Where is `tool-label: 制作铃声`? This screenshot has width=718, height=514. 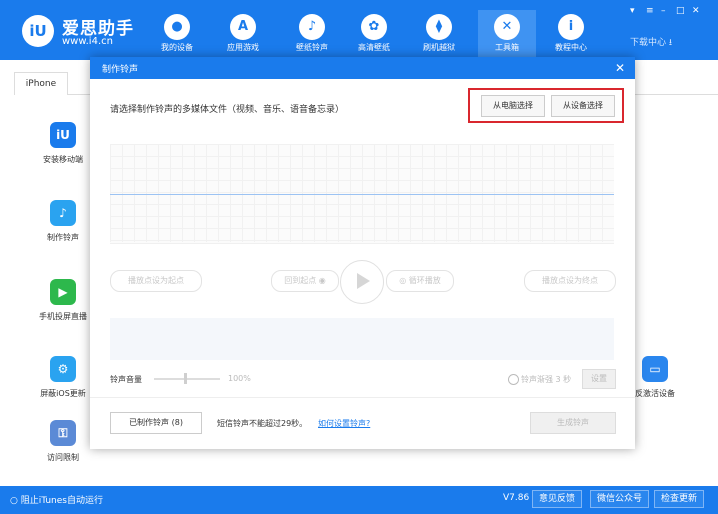
tool-label: 制作铃声 is located at coordinates (63, 237).